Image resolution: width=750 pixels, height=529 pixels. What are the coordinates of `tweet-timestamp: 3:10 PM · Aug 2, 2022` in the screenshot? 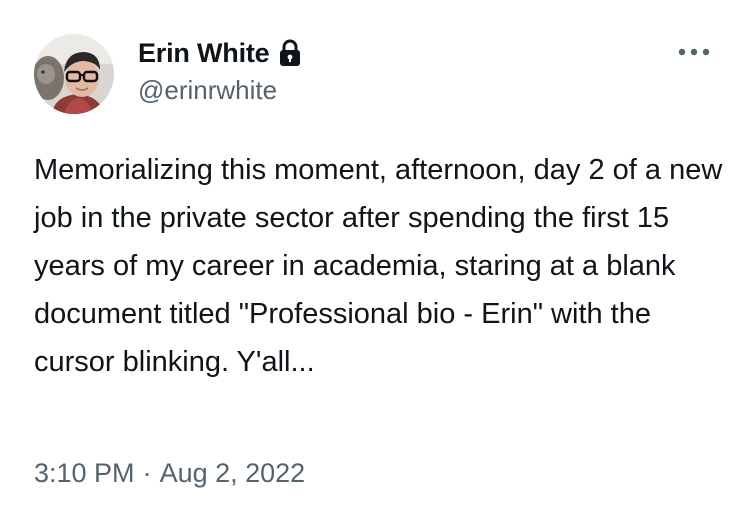 It's located at (169, 473).